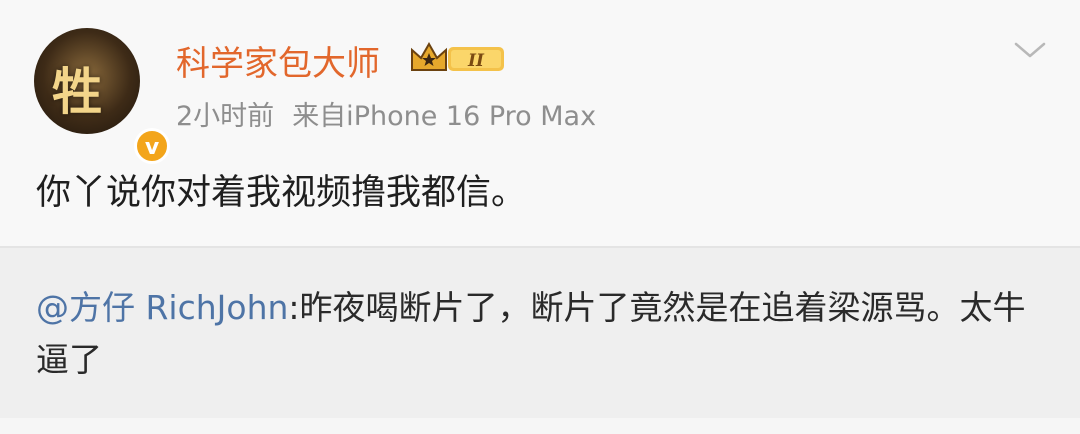  What do you see at coordinates (278, 60) in the screenshot?
I see `username: 科学家包大师` at bounding box center [278, 60].